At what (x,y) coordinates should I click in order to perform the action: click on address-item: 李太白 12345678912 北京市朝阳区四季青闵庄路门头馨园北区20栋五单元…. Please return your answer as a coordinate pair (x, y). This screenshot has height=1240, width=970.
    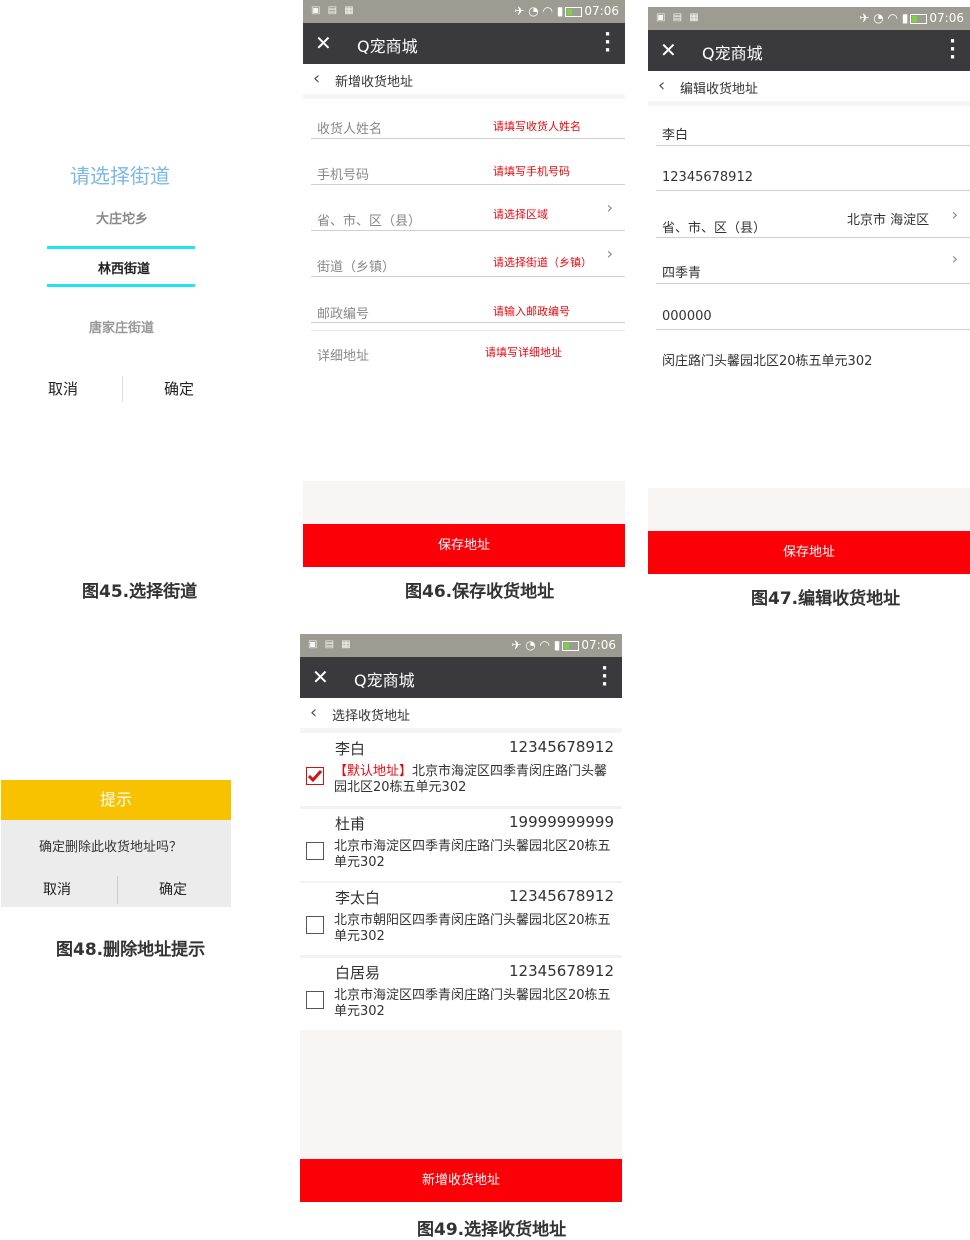
    Looking at the image, I should click on (461, 920).